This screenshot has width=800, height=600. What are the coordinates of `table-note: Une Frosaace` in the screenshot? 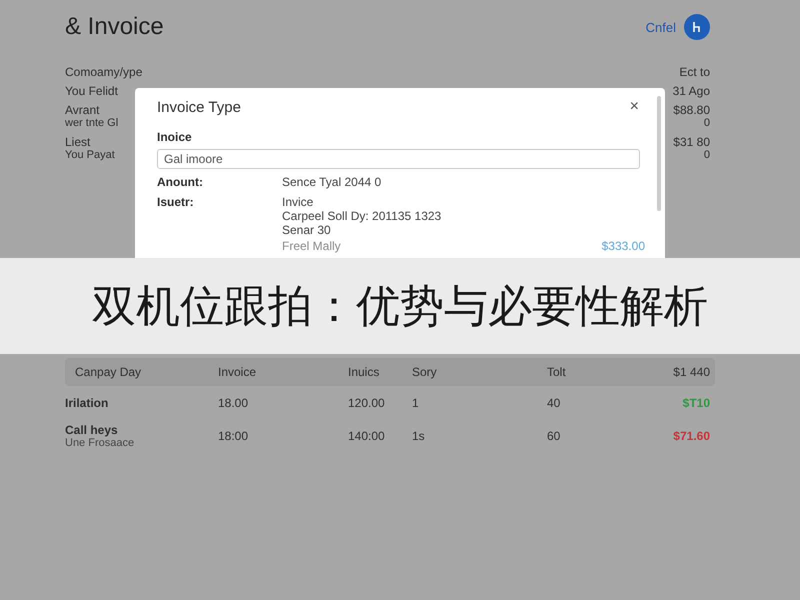 It's located at (100, 442).